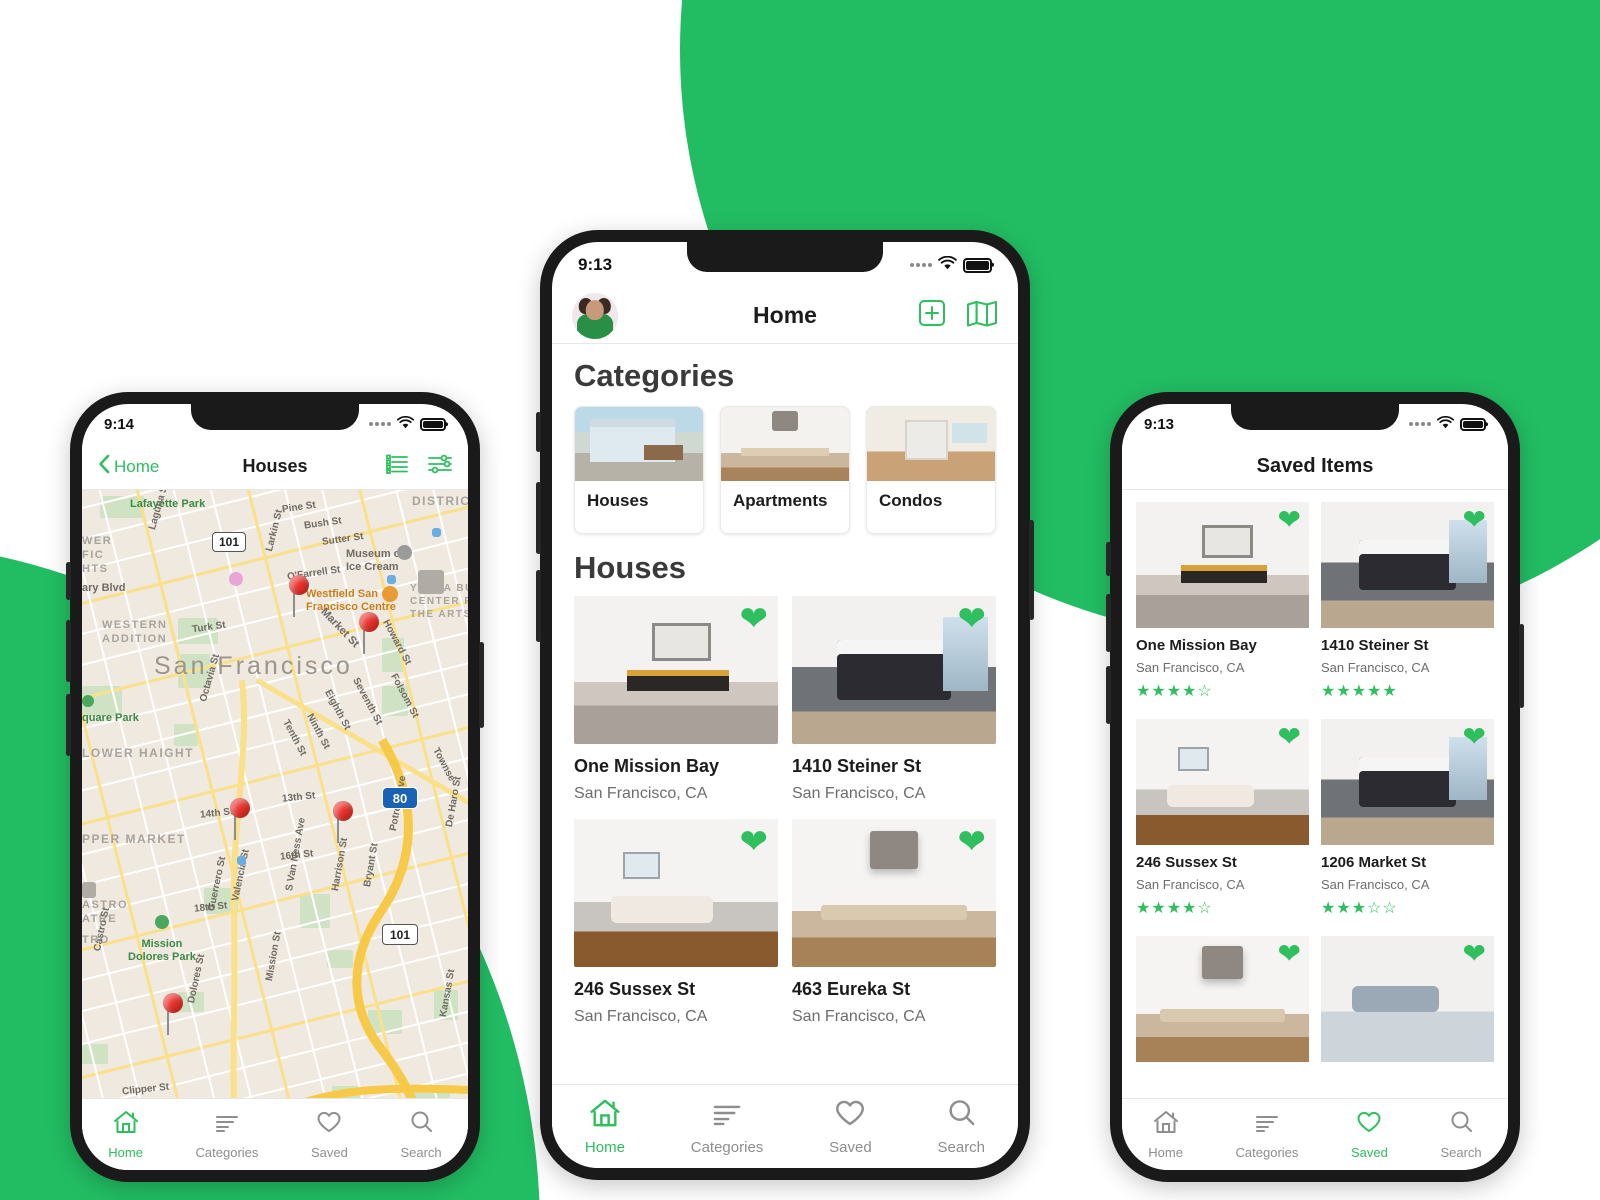 The height and width of the screenshot is (1200, 1600). What do you see at coordinates (1359, 908) in the screenshot?
I see `rating-stars: ★★★☆☆` at bounding box center [1359, 908].